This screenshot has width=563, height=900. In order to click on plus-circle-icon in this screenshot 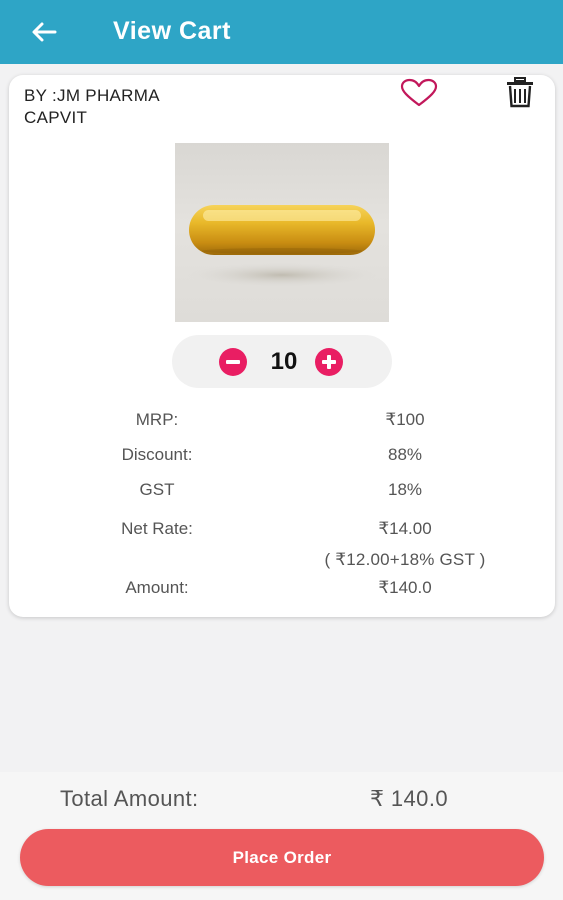, I will do `click(329, 362)`.